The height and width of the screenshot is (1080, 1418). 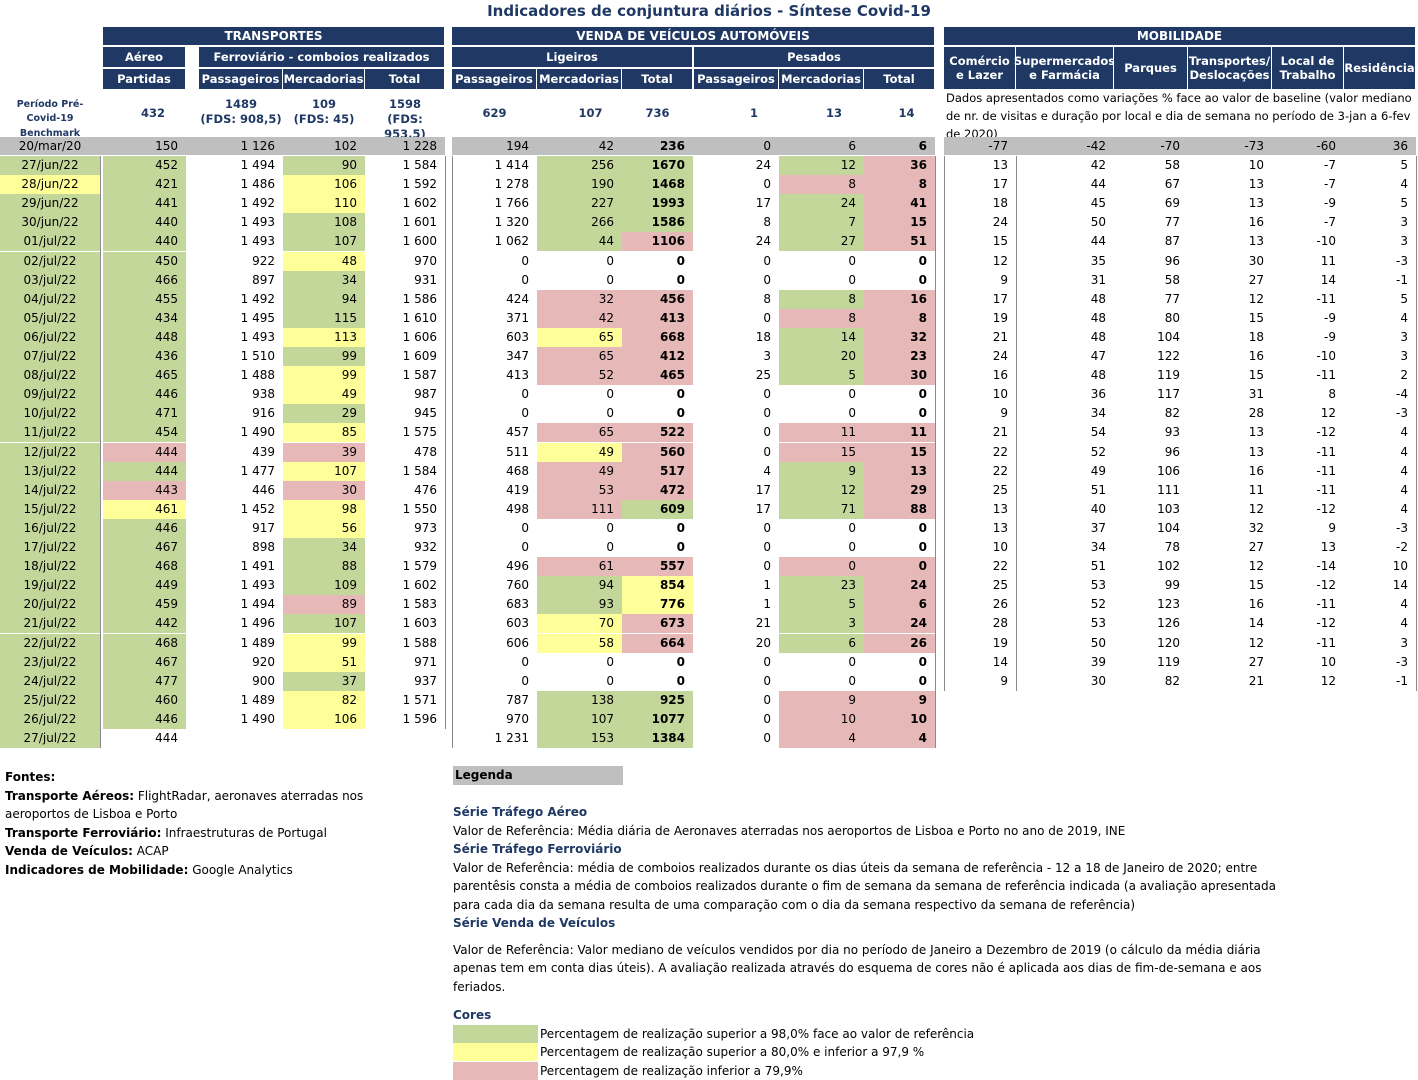 I want to click on cell-mob-transportes: 13, so click(x=1230, y=241).